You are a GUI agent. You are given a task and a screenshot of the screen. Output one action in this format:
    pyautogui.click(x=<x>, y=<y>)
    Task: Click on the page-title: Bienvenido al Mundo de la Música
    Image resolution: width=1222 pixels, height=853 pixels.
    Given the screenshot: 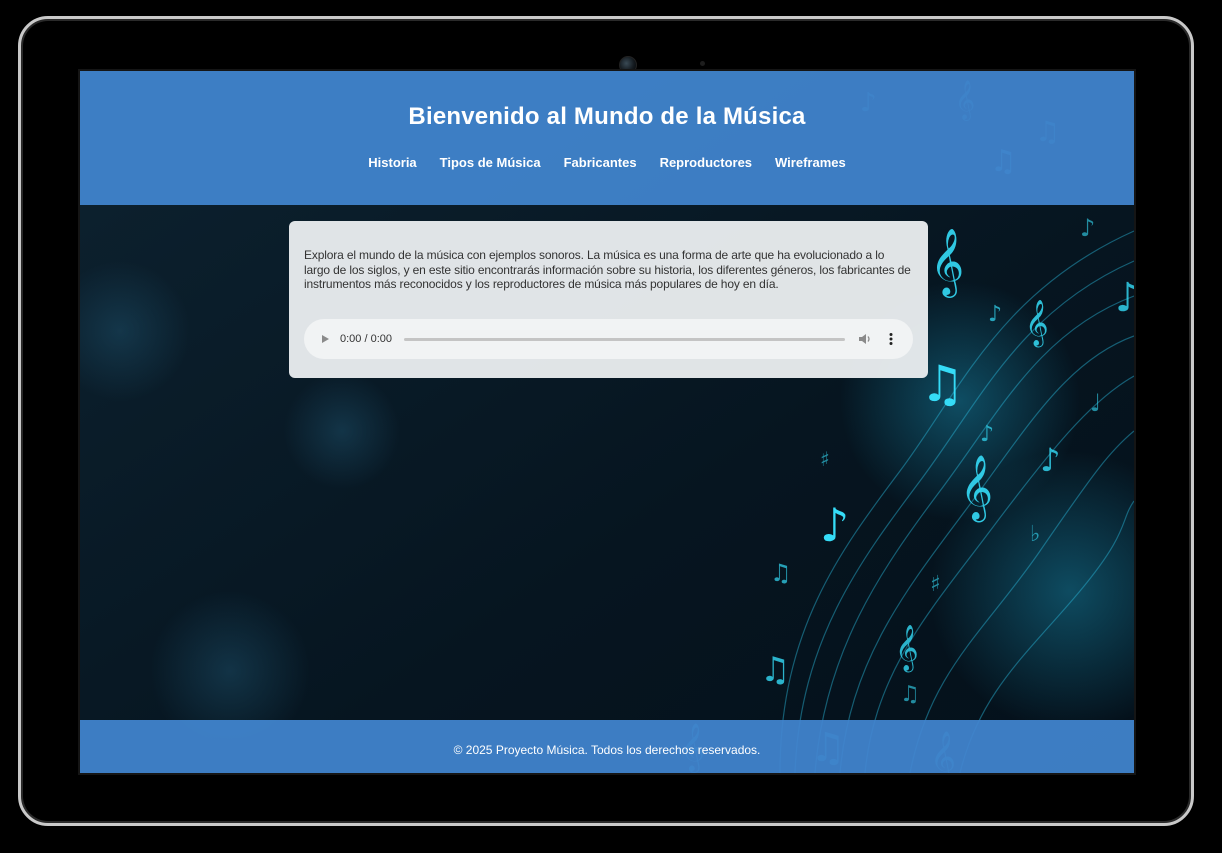 What is the action you would take?
    pyautogui.click(x=607, y=116)
    